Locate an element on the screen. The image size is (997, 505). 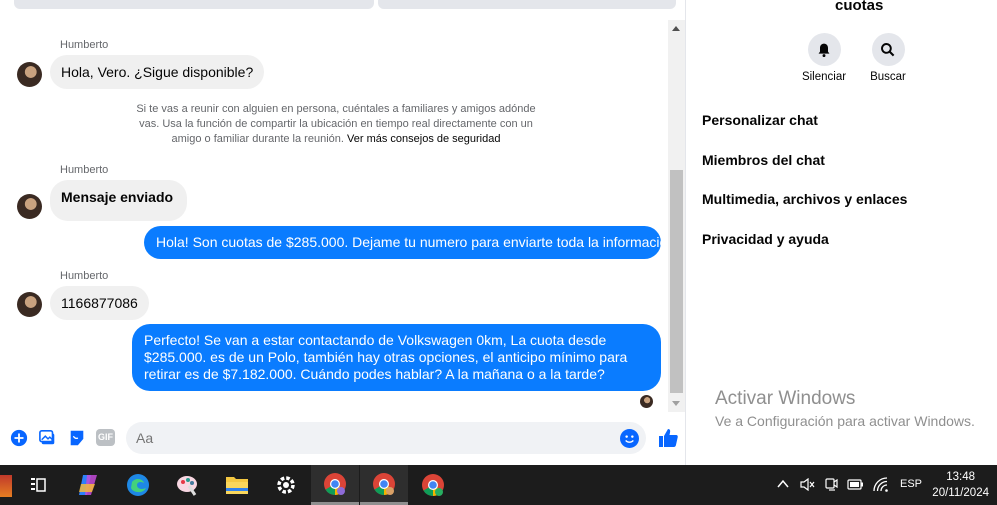
paint-icon is located at coordinates (188, 485).